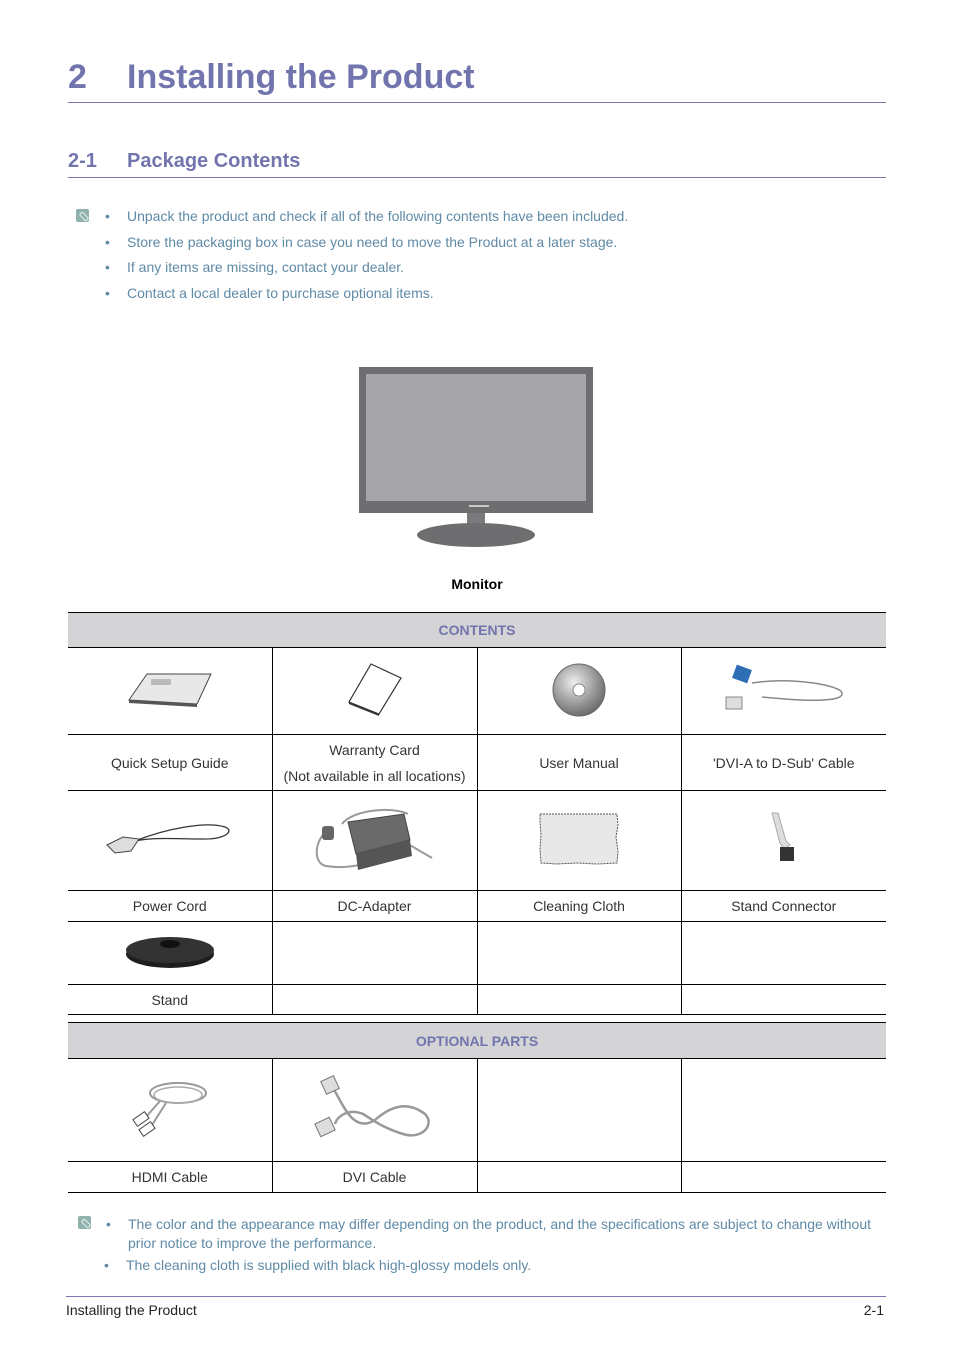  I want to click on section-heading: 2-1 Package Contents, so click(477, 164).